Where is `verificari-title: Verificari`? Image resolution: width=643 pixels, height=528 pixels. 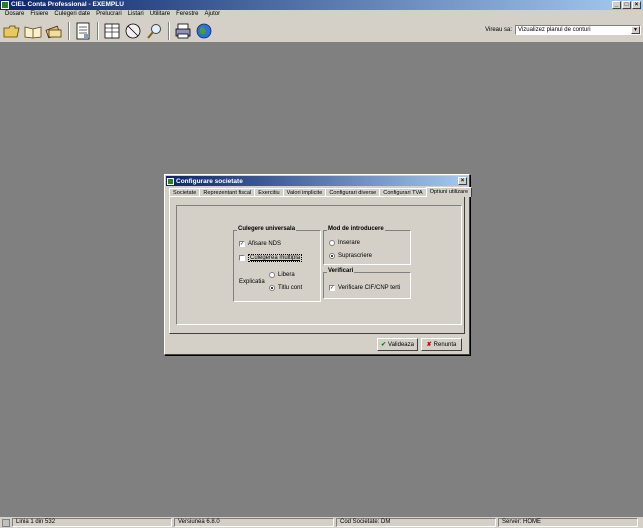
verificari-title: Verificari is located at coordinates (341, 271).